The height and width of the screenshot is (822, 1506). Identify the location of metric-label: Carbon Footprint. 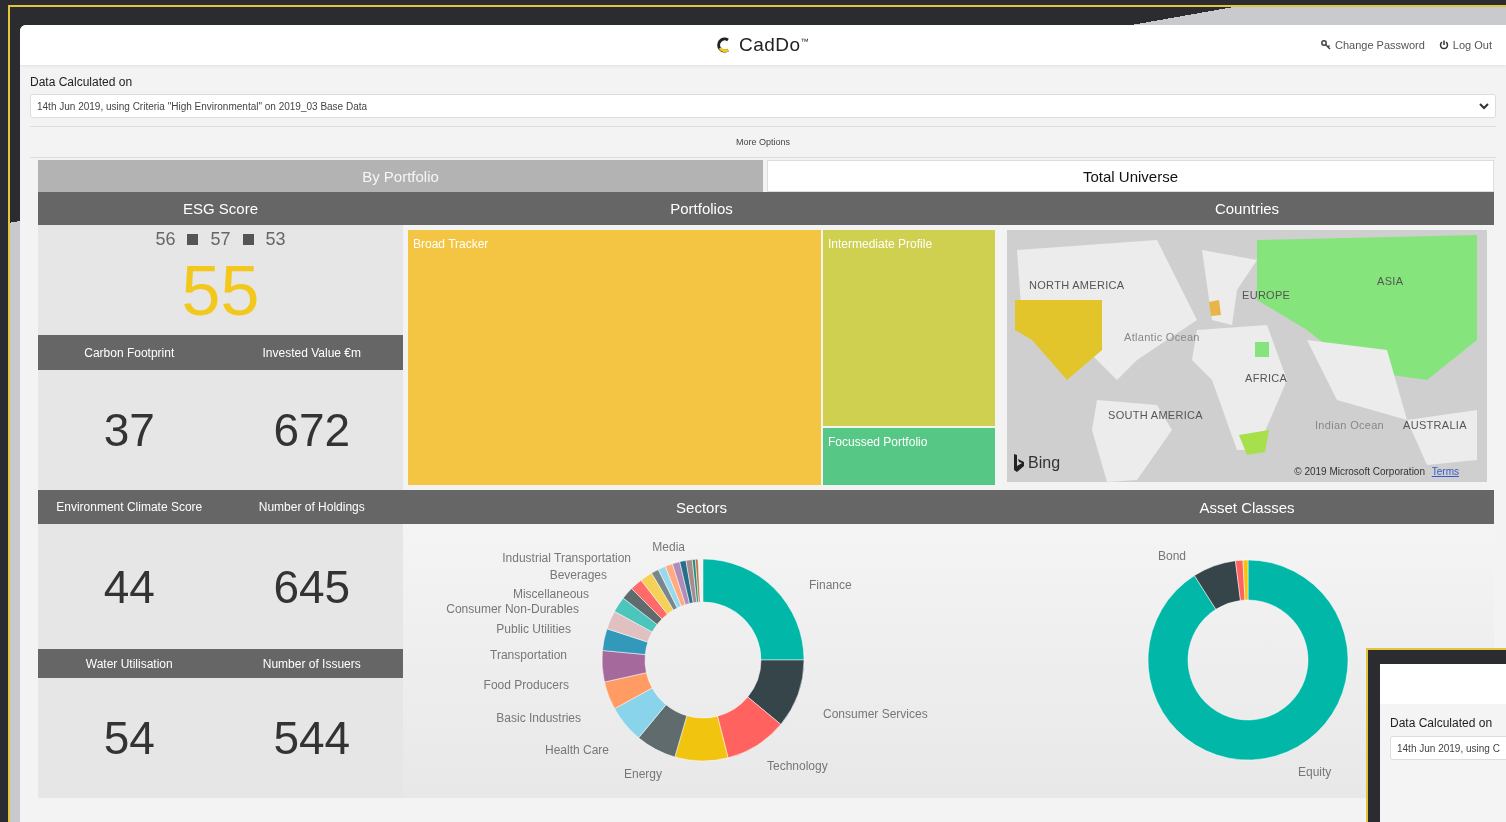
(129, 352).